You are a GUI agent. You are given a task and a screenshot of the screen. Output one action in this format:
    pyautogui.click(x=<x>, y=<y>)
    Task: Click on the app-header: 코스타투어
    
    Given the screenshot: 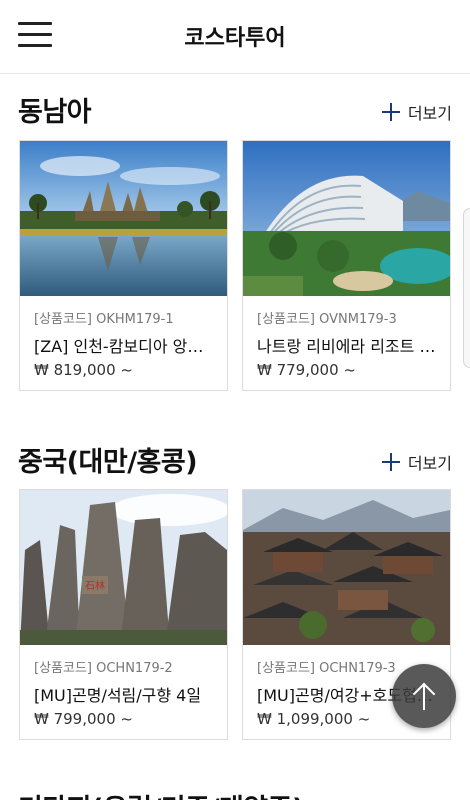 What is the action you would take?
    pyautogui.click(x=235, y=37)
    